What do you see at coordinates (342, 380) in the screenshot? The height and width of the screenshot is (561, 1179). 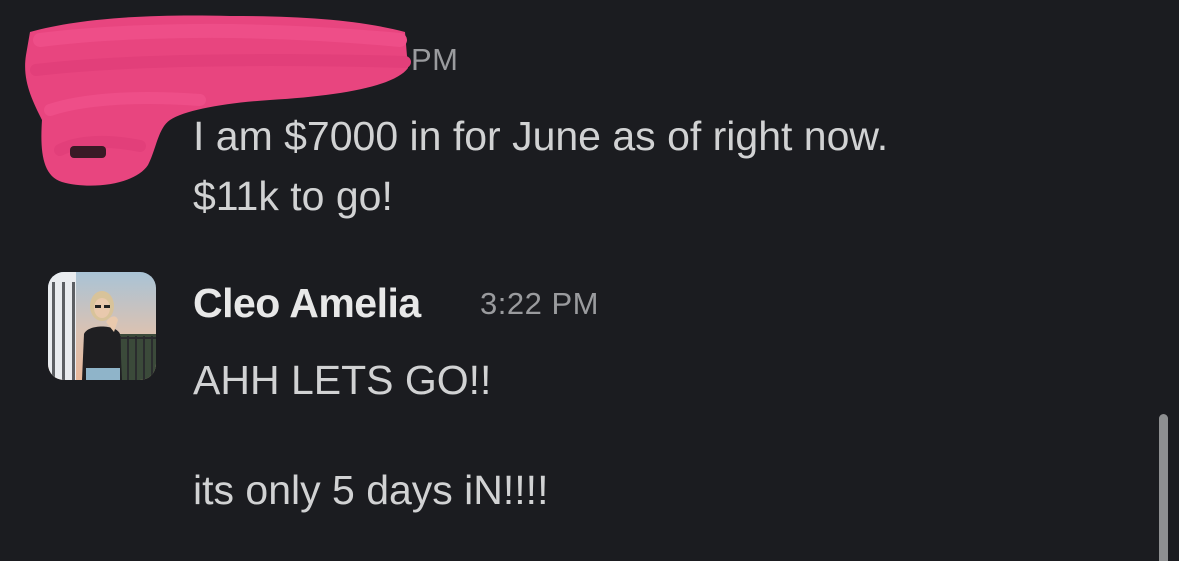 I see `message-text: AHH LETS GO!!` at bounding box center [342, 380].